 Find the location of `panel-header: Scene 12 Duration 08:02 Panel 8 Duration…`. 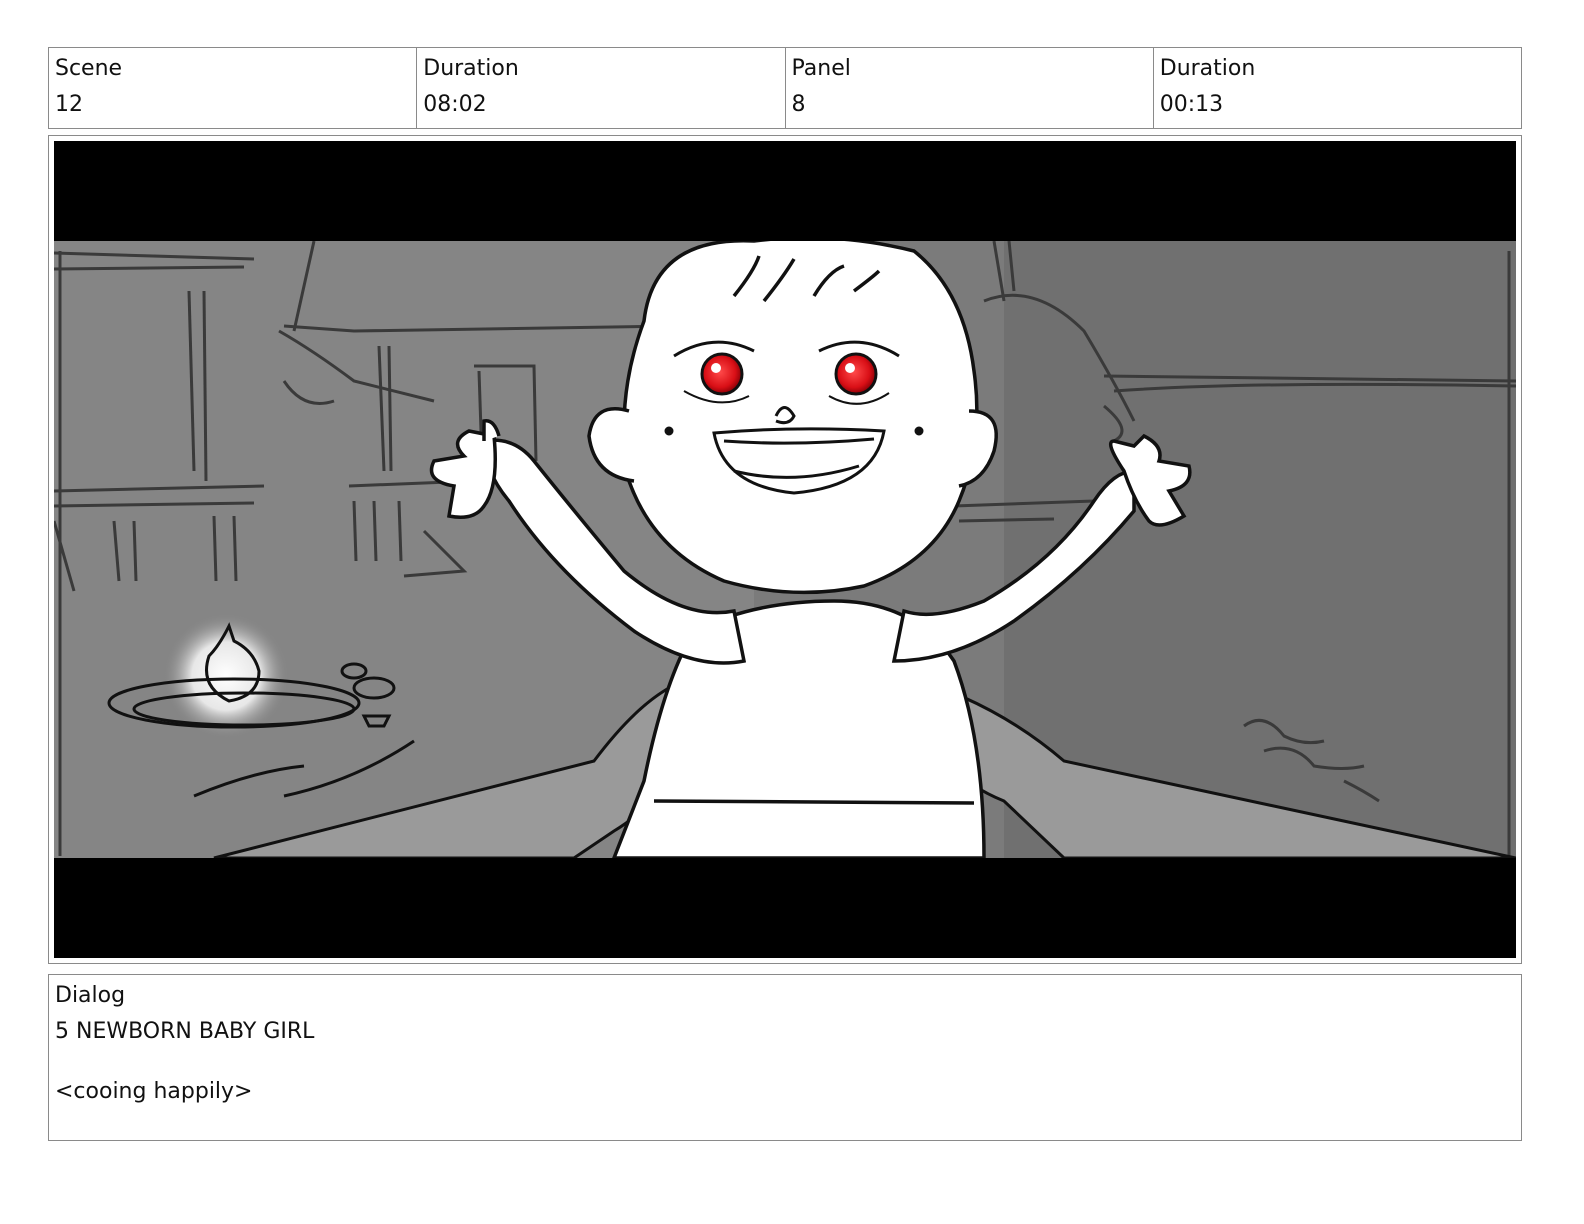

panel-header: Scene 12 Duration 08:02 Panel 8 Duration… is located at coordinates (785, 88).